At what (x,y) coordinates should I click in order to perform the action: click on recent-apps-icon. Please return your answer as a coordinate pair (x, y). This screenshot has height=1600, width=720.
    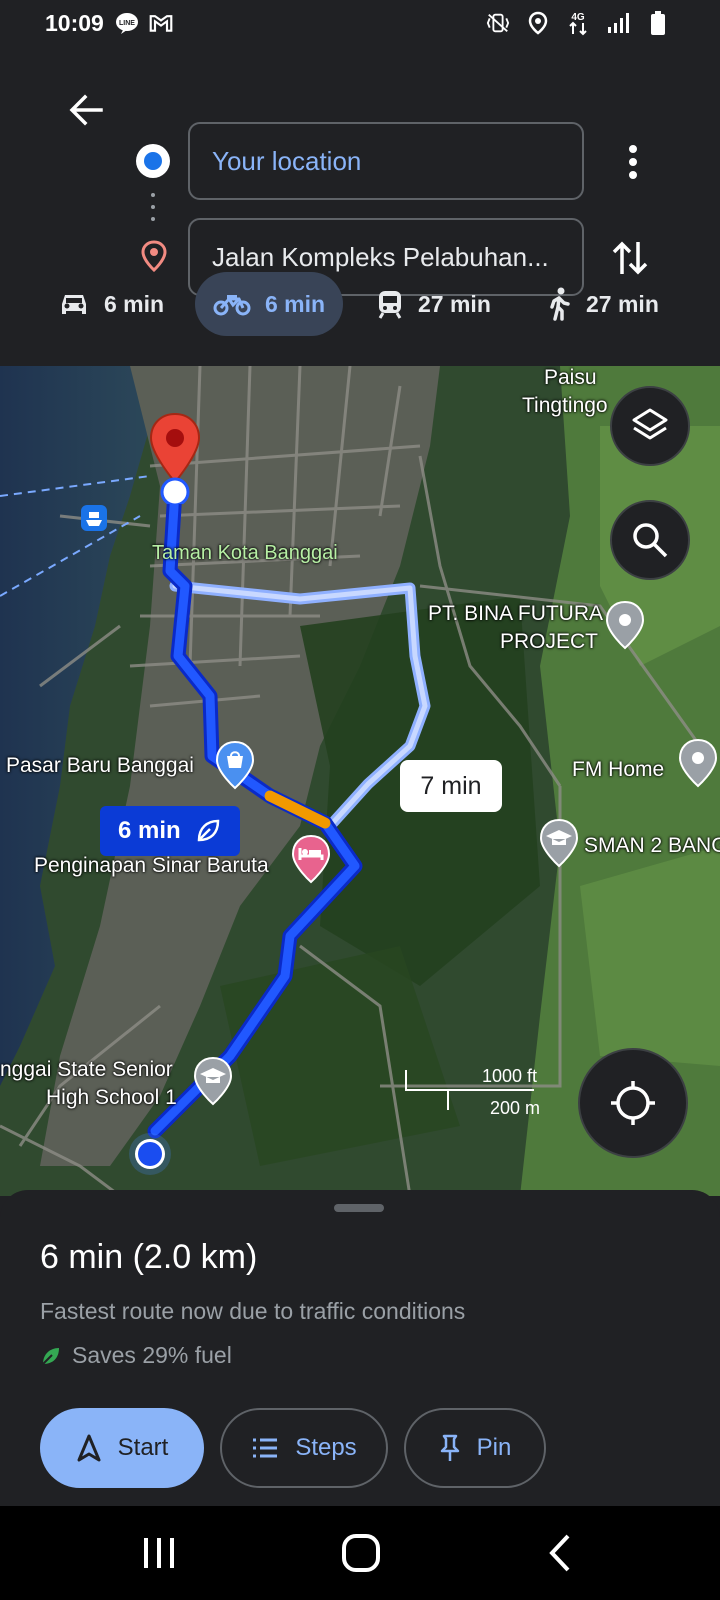
    Looking at the image, I should click on (159, 1553).